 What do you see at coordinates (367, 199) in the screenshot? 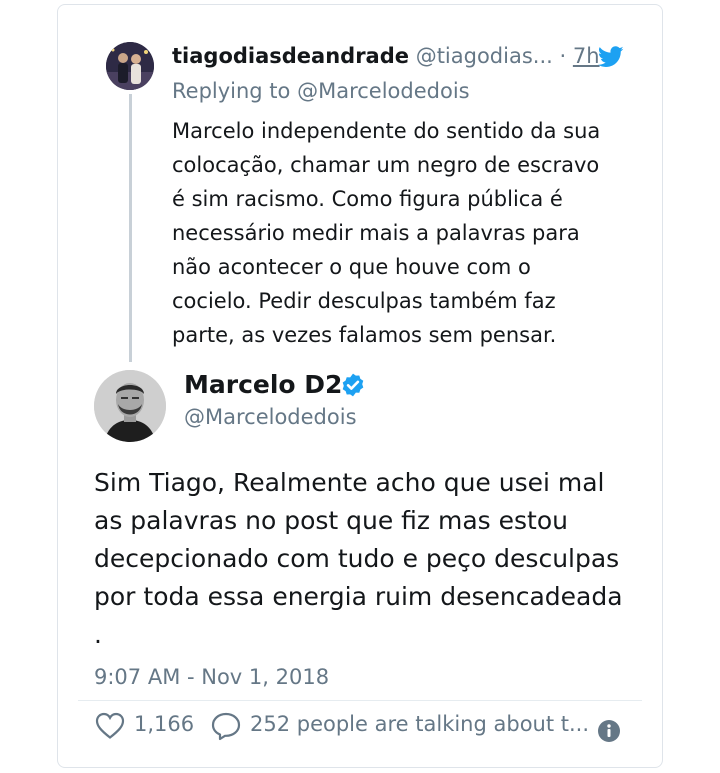
I see `reply-text-line: é sim racismo. Como figura pública é` at bounding box center [367, 199].